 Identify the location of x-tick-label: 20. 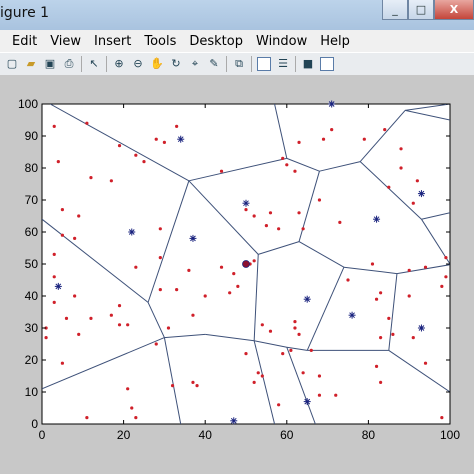
(124, 435).